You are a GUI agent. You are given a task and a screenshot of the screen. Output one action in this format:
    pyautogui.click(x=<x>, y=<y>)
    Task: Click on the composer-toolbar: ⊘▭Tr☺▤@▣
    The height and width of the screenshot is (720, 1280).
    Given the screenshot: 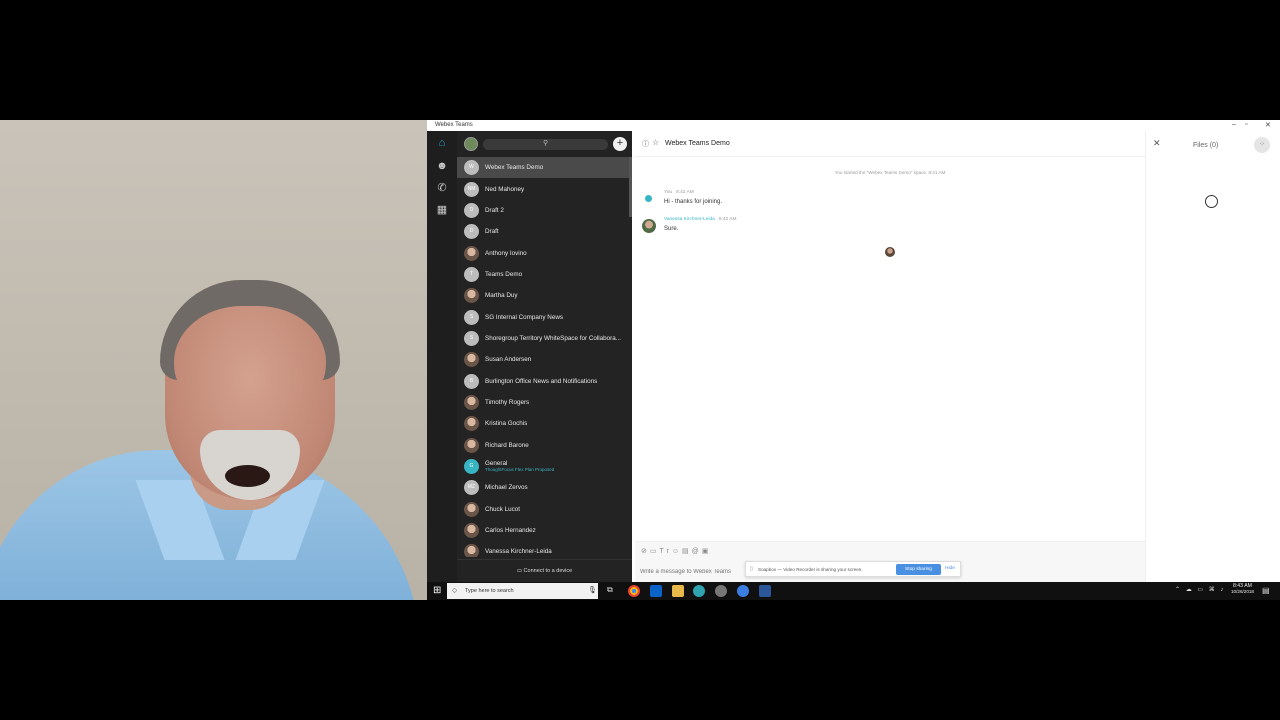 What is the action you would take?
    pyautogui.click(x=676, y=551)
    